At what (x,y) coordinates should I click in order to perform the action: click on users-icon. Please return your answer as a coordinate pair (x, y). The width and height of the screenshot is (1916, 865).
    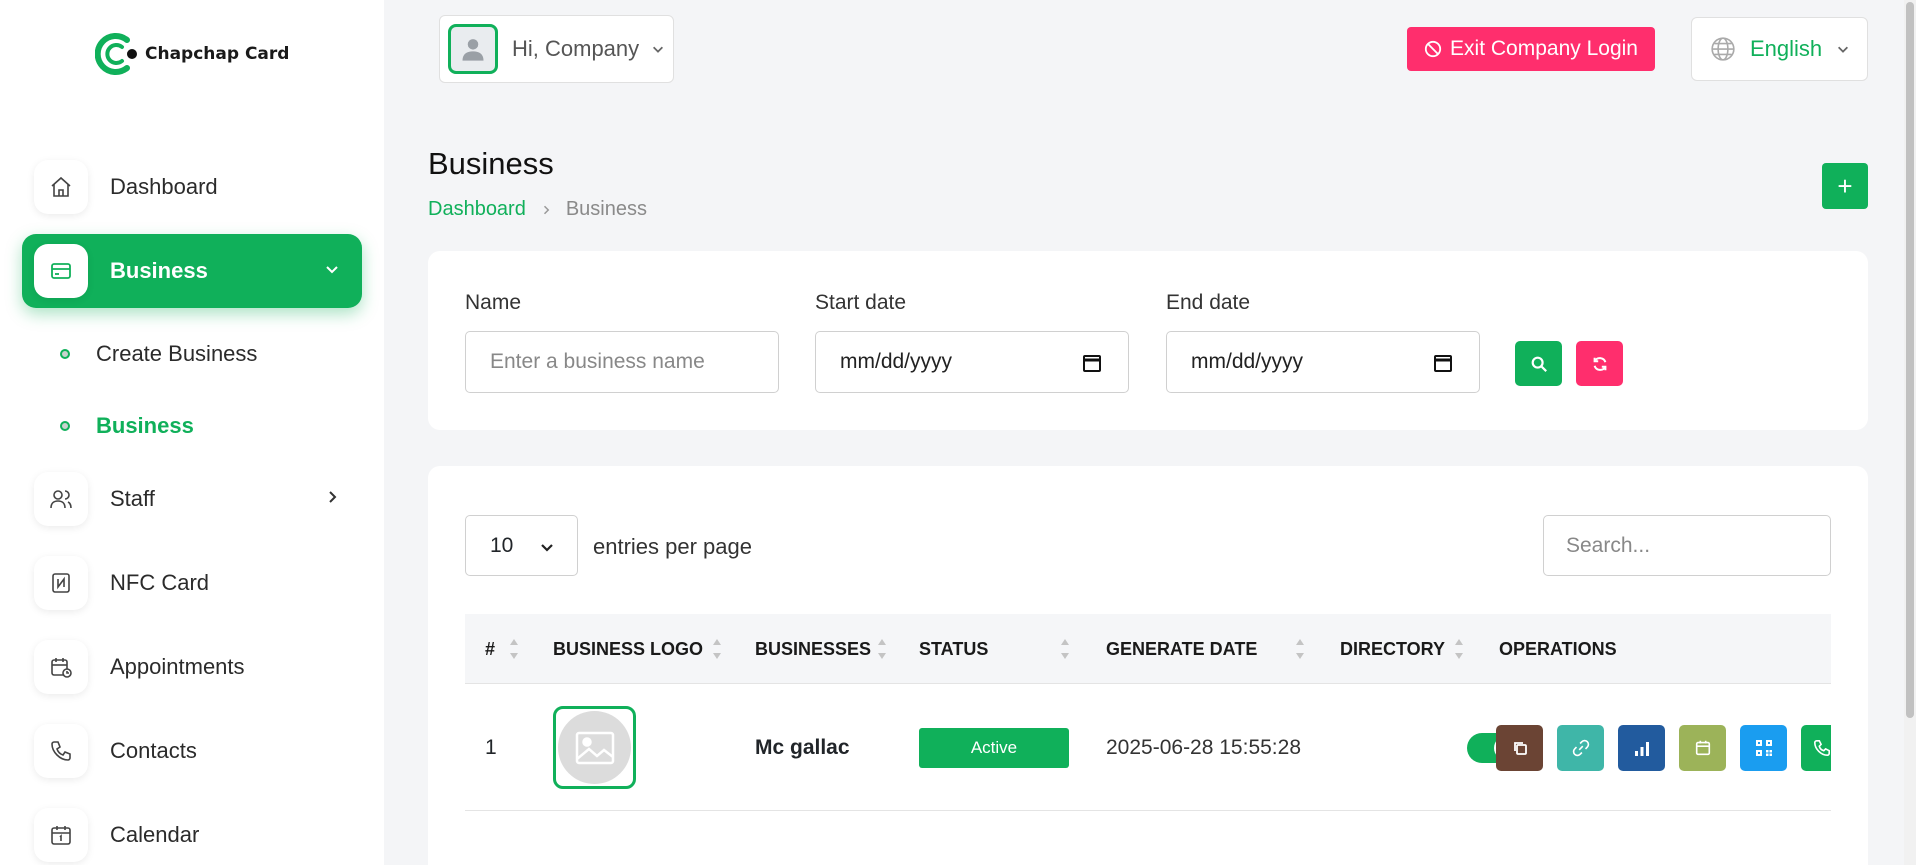
    Looking at the image, I should click on (61, 499).